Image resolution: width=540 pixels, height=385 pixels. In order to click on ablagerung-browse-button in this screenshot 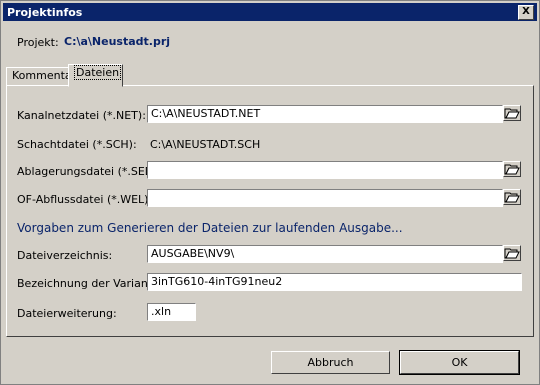, I will do `click(512, 169)`.